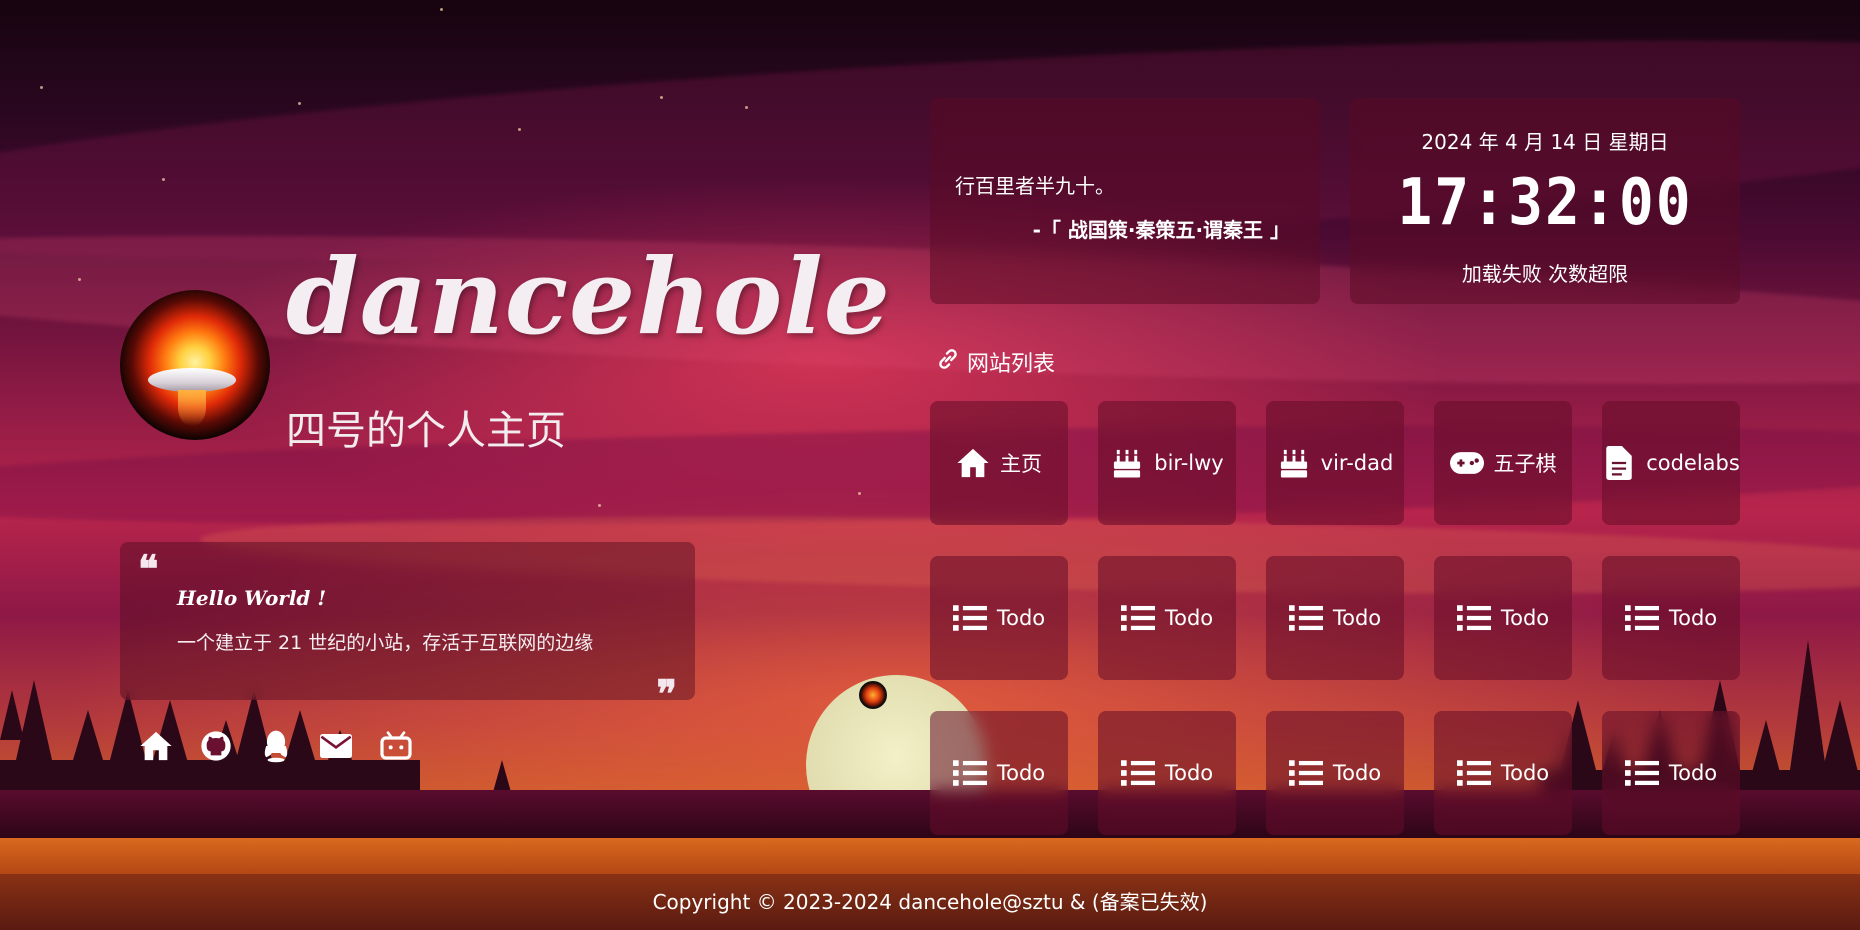 The height and width of the screenshot is (930, 1860). I want to click on avatar-disk, so click(192, 380).